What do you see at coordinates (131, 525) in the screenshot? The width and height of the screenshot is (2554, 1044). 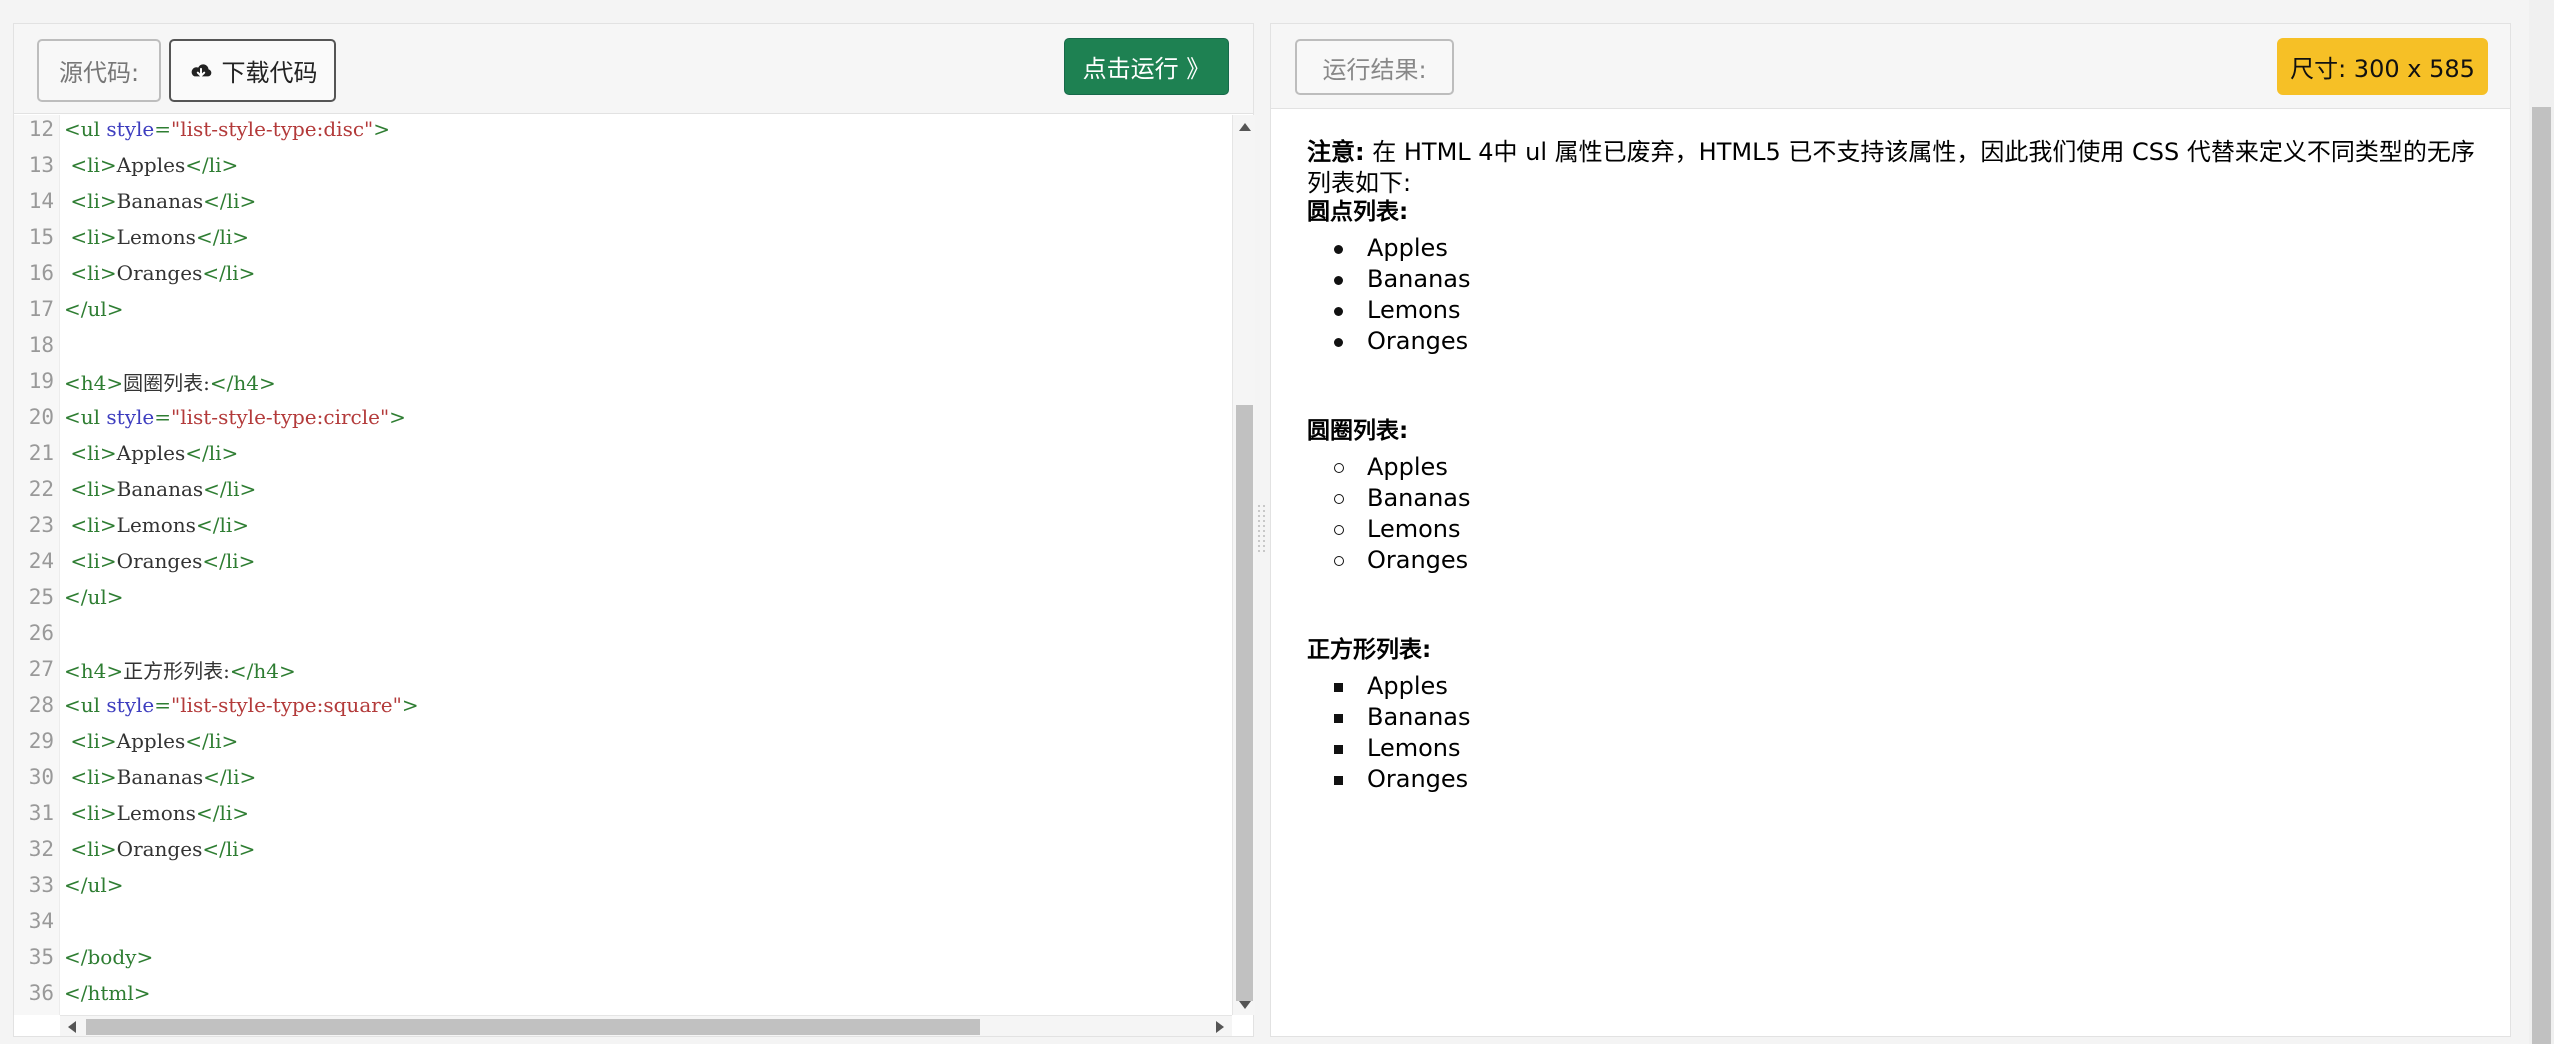 I see `code-line: 23 <li>Lemons</li>` at bounding box center [131, 525].